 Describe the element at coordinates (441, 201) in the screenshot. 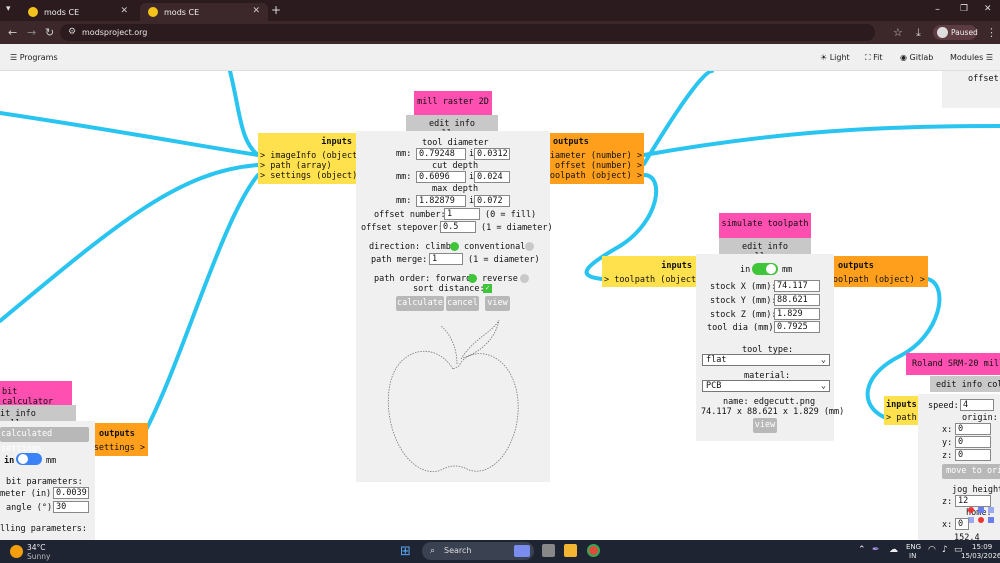

I see `max-depth-mm-input: 1.82879` at that location.